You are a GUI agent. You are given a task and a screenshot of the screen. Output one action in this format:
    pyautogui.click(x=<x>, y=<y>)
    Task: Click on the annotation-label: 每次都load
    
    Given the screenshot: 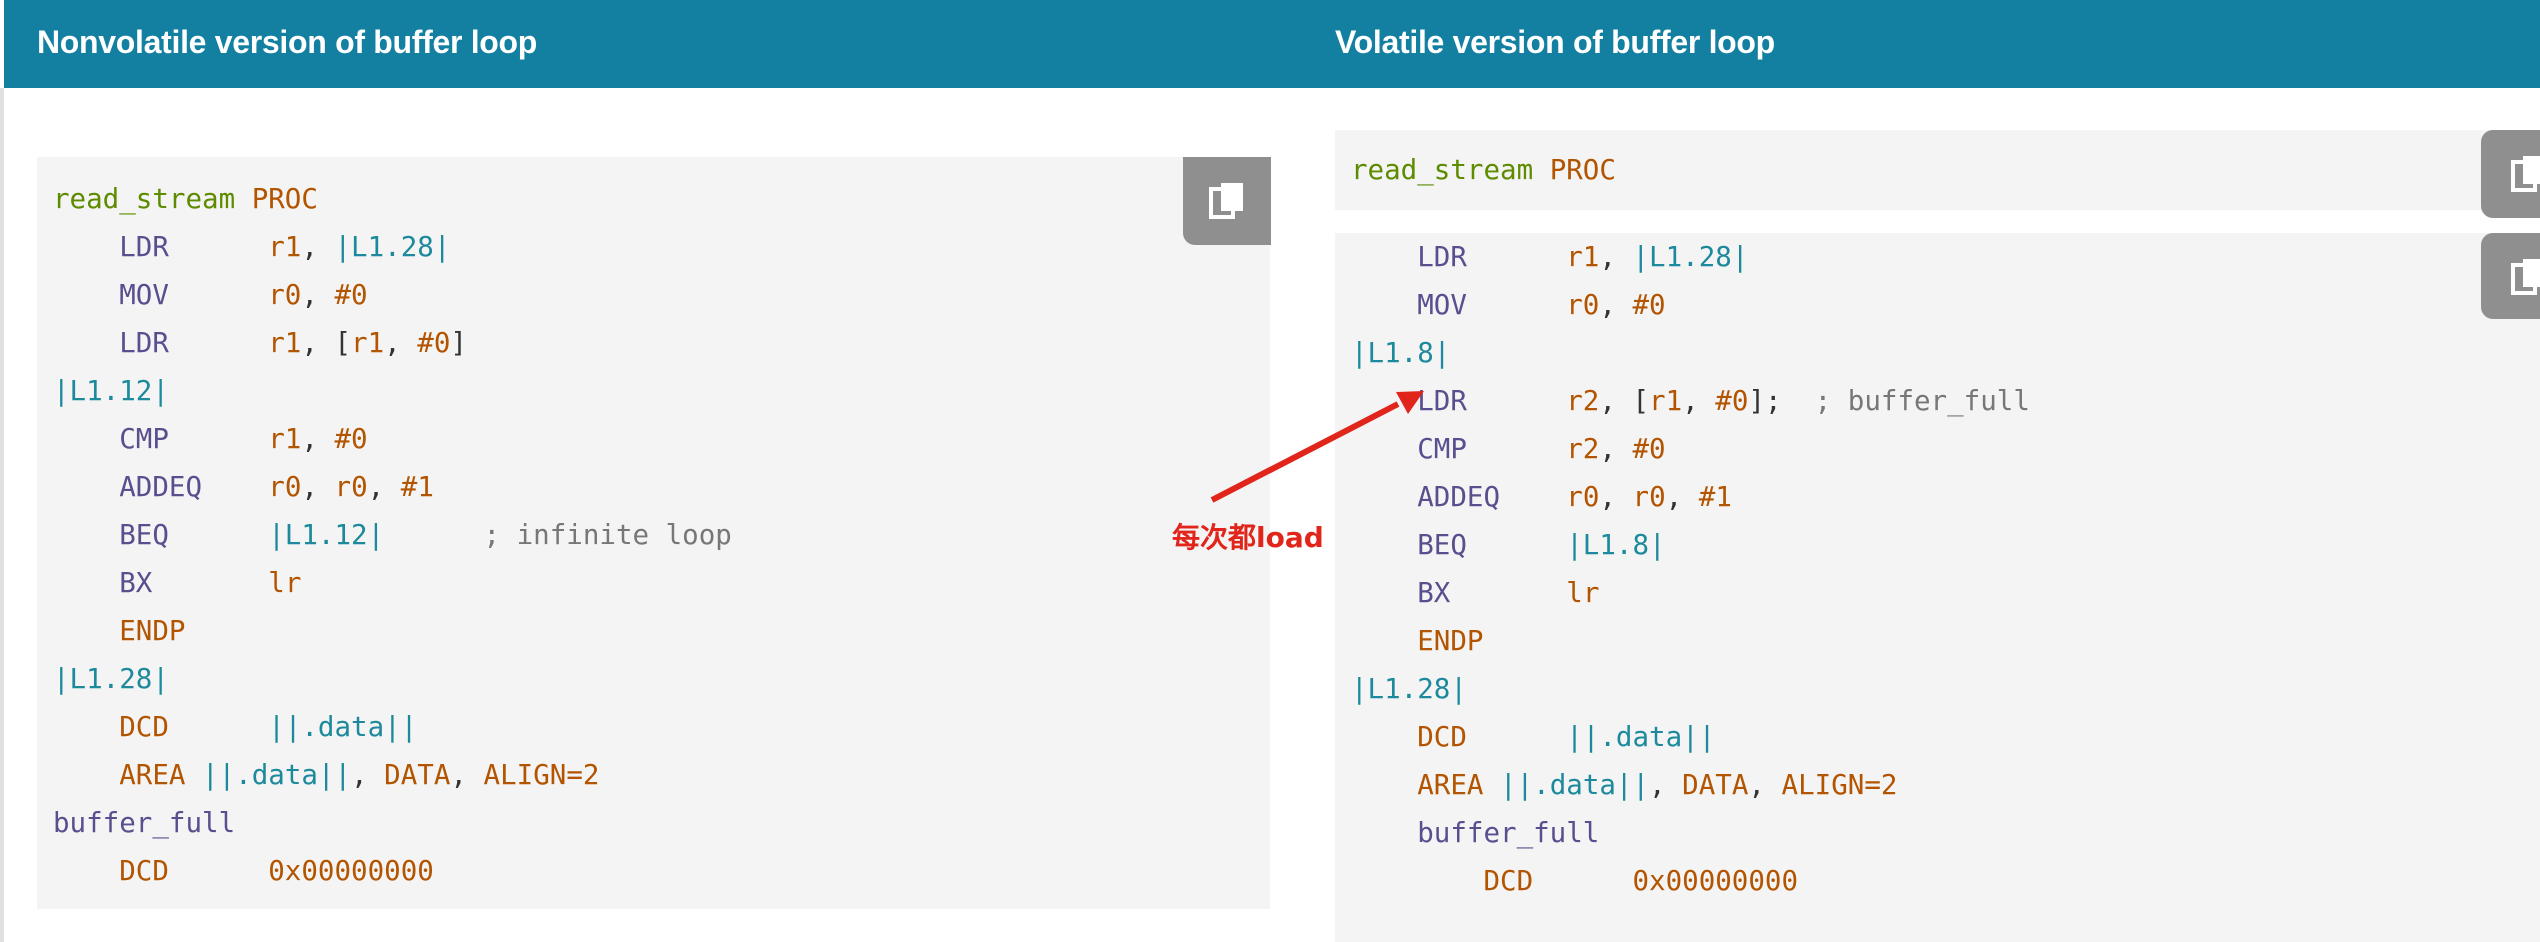 What is the action you would take?
    pyautogui.click(x=1248, y=537)
    